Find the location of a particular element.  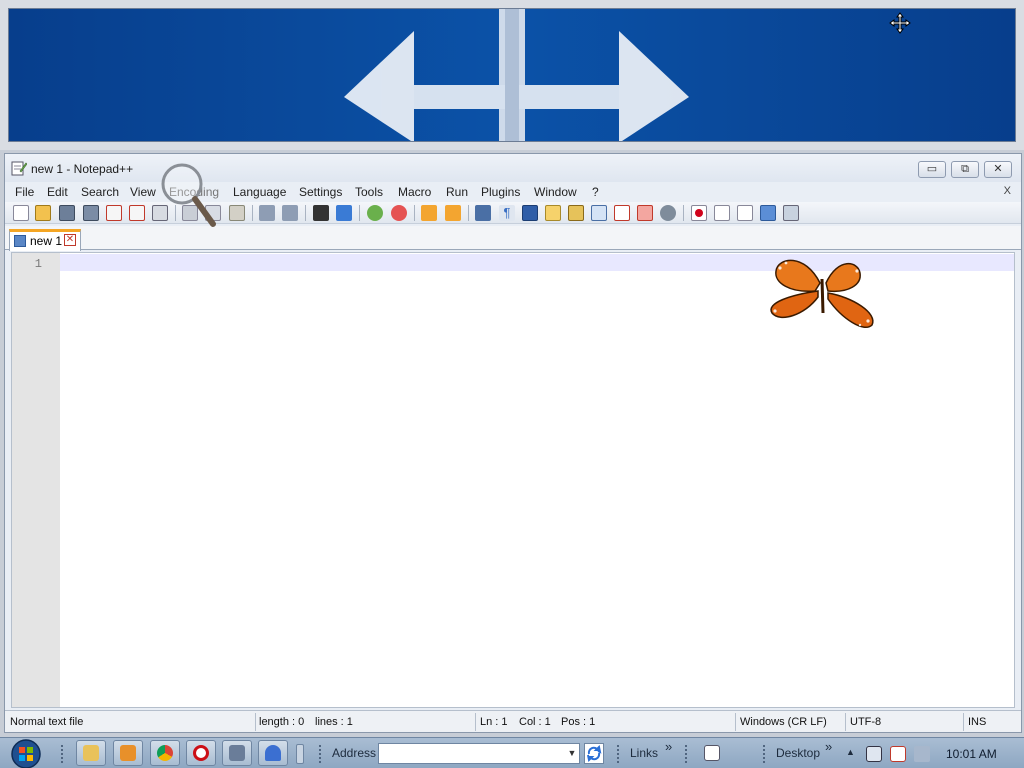

status-encoding: UTF-8 is located at coordinates (866, 722).